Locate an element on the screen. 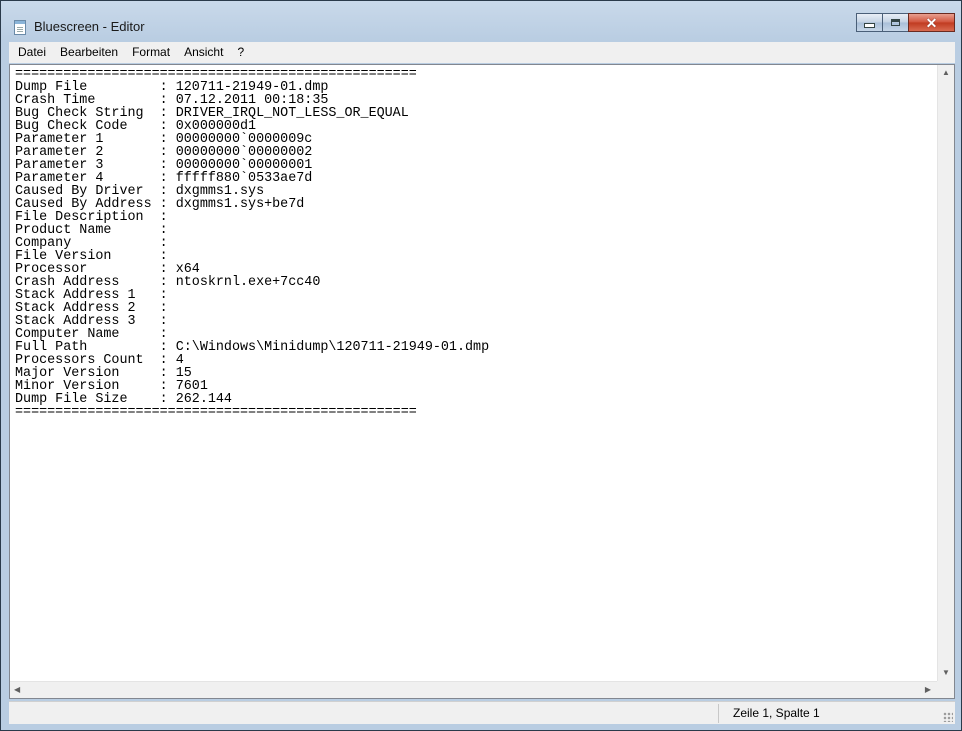 The height and width of the screenshot is (731, 962). maximize-button is located at coordinates (895, 22).